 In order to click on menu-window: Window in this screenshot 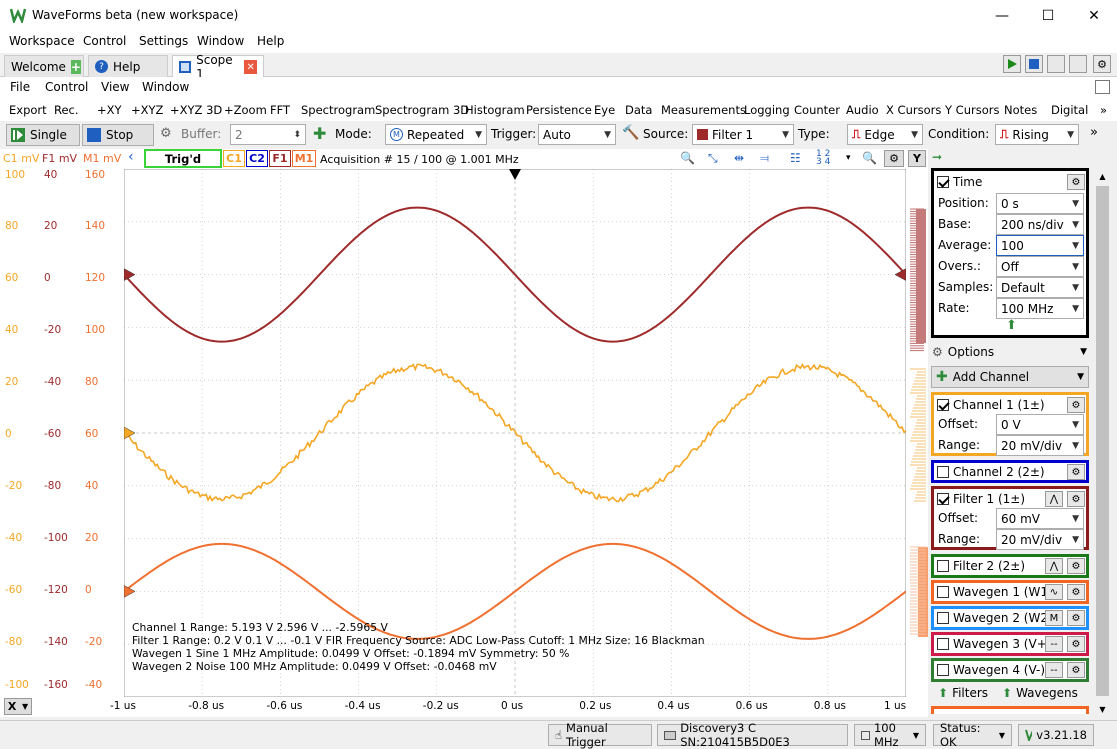, I will do `click(220, 41)`.